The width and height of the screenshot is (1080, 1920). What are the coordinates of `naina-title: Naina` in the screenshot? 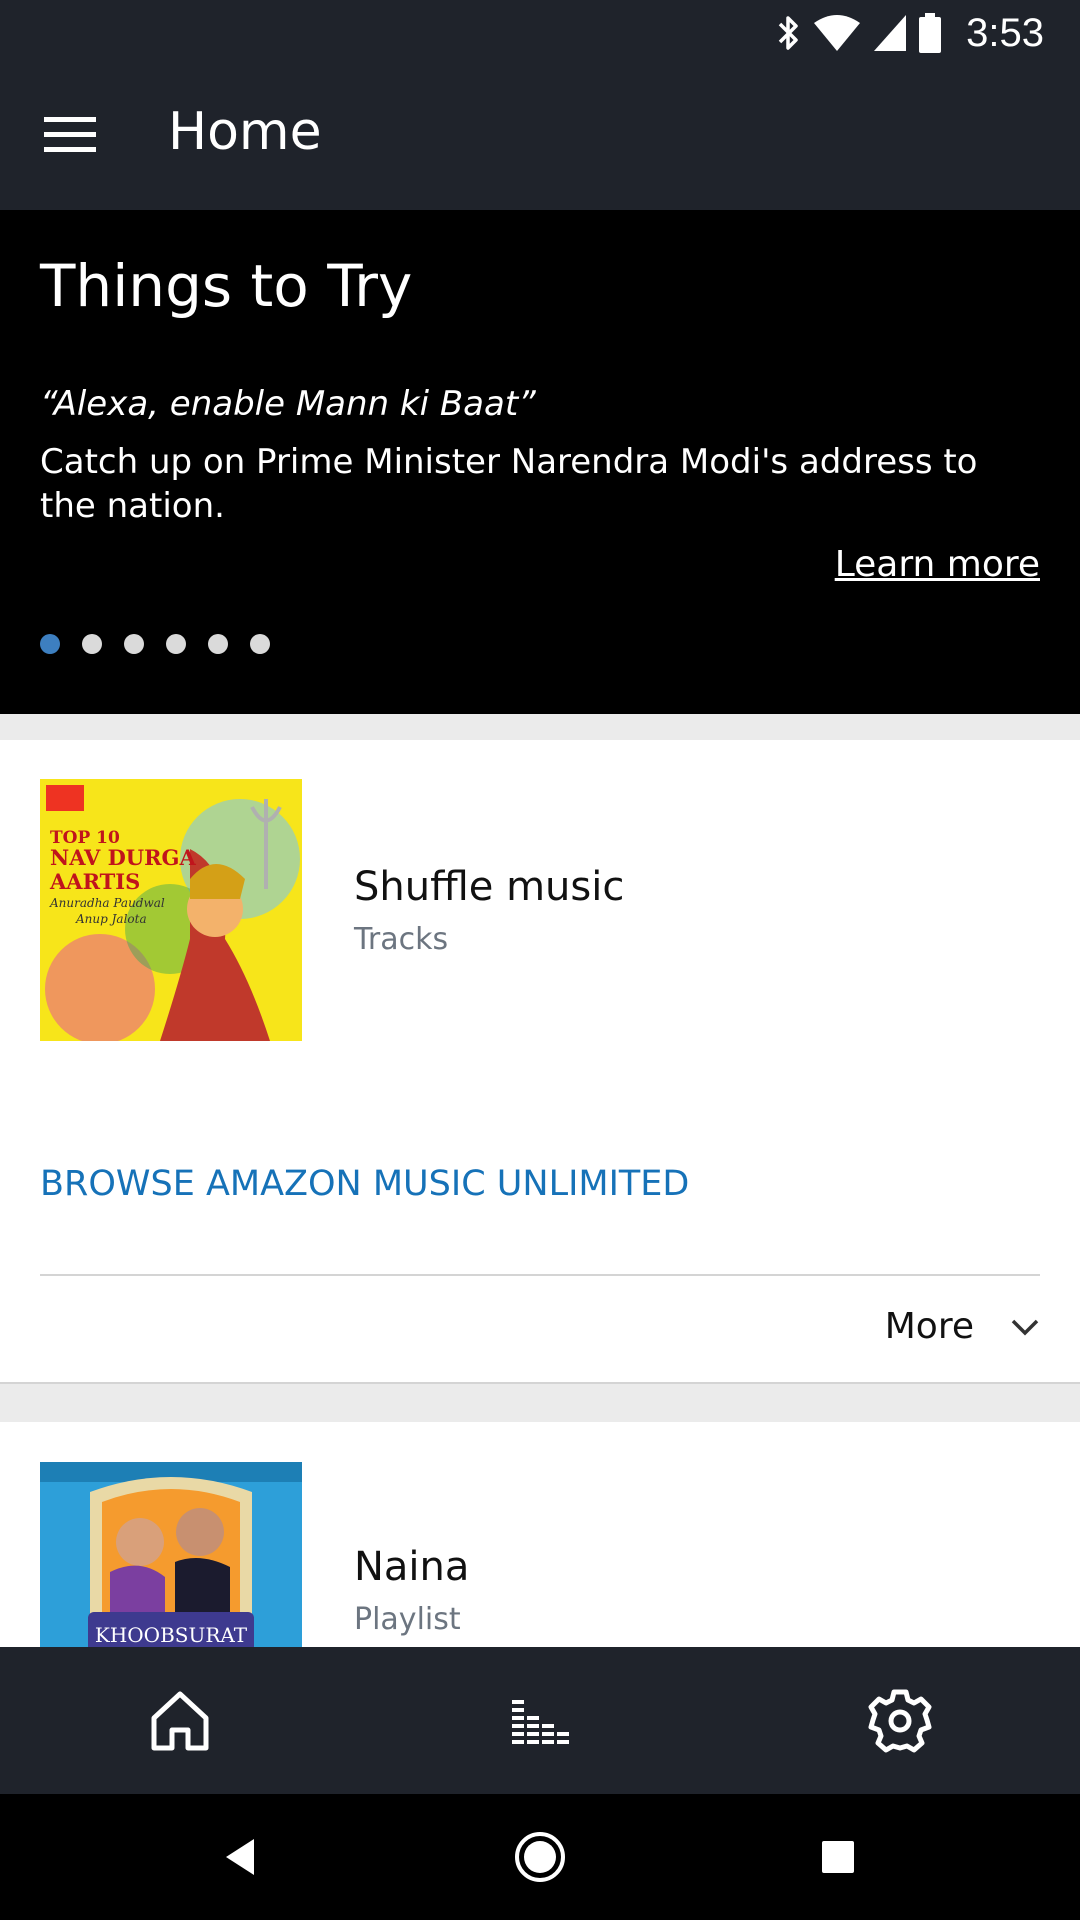 It's located at (411, 1567).